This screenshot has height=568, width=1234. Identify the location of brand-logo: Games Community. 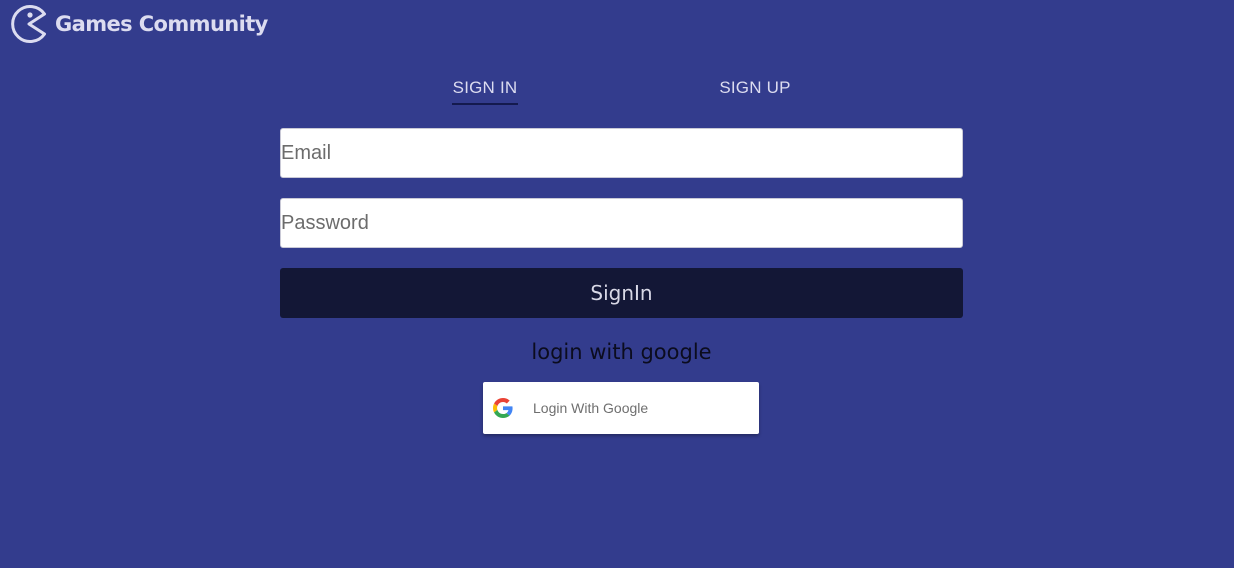
(138, 24).